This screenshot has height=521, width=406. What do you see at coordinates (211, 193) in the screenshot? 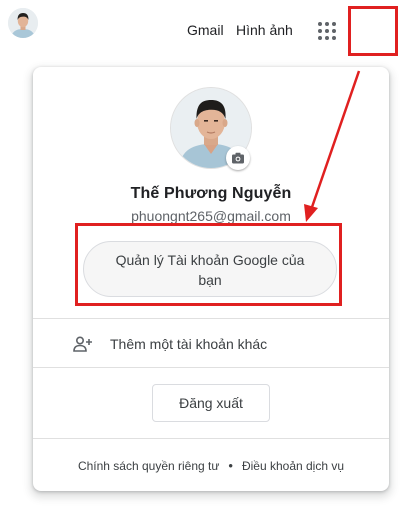
I see `profile-name: Thế Phương Nguyễn` at bounding box center [211, 193].